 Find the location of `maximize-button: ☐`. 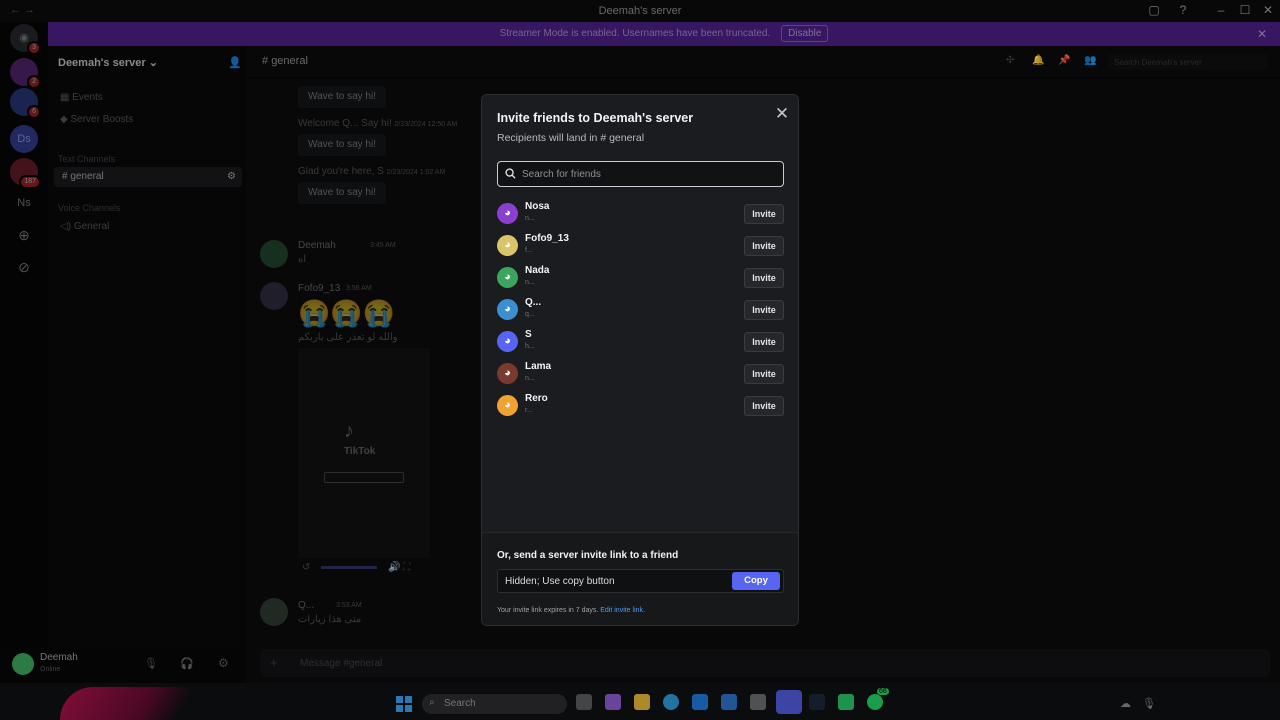

maximize-button: ☐ is located at coordinates (1245, 10).